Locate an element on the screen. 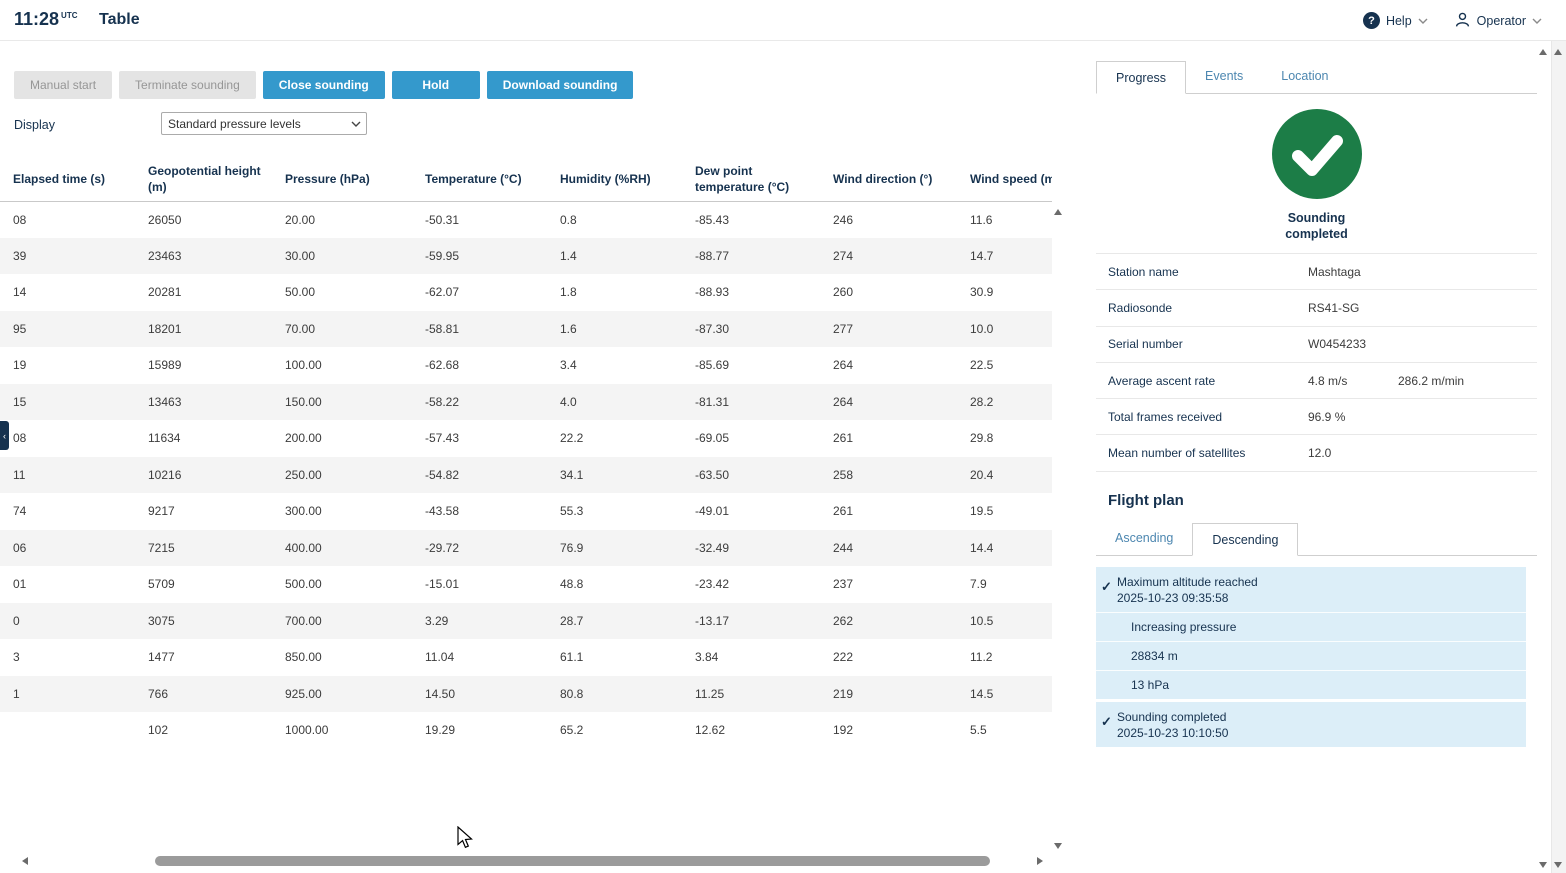 This screenshot has width=1566, height=873. table-row: 11 10216 250.00 -54.82 34.1 -63.50 258 20.4 is located at coordinates (526, 474).